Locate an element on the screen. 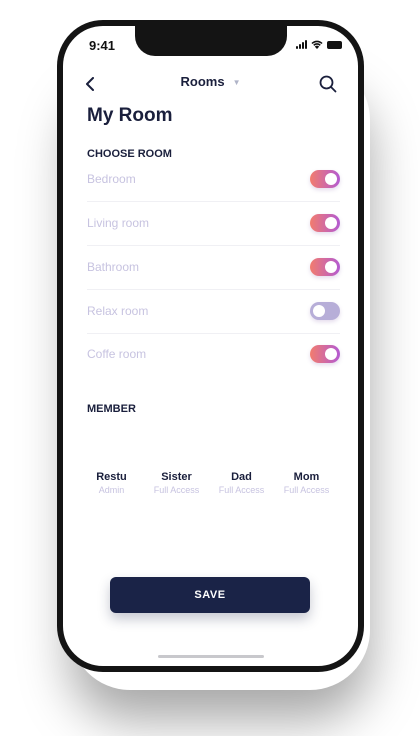  battery-icon is located at coordinates (334, 44).